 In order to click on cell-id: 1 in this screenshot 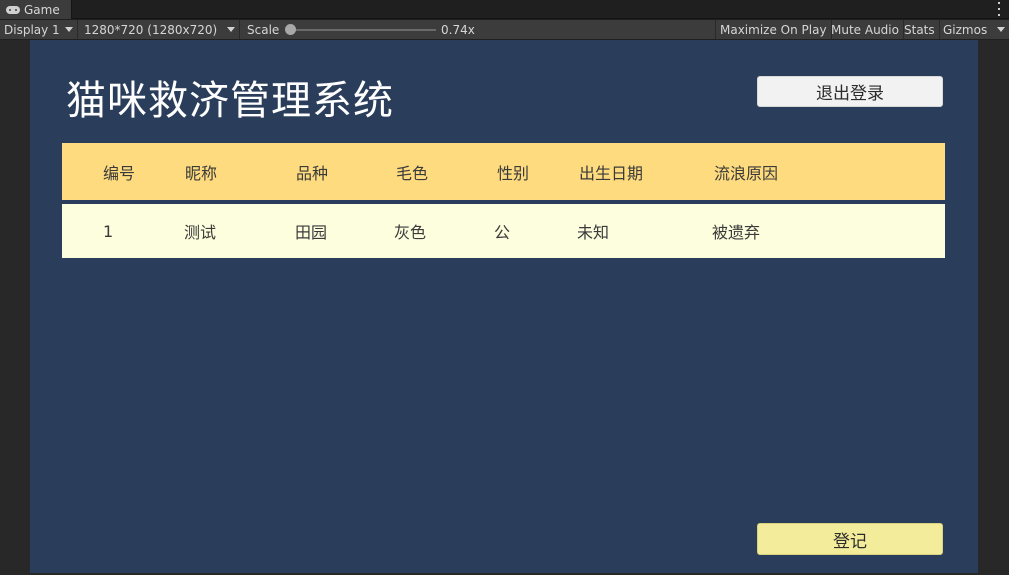, I will do `click(108, 231)`.